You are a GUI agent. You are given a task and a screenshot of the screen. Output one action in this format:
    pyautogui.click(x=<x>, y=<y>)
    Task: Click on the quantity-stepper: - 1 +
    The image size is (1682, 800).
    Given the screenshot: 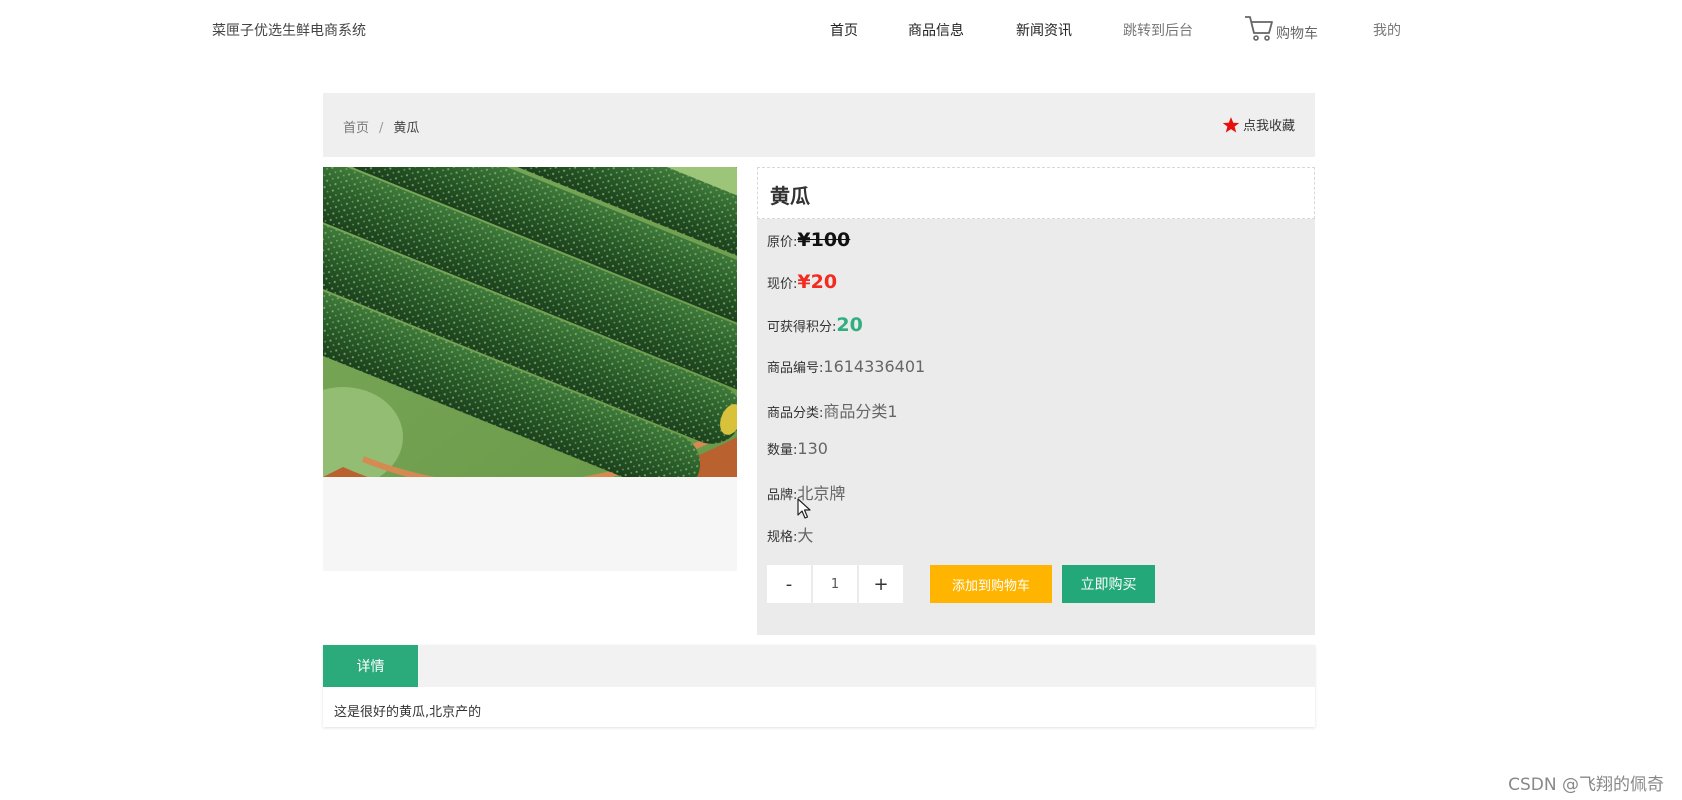 What is the action you would take?
    pyautogui.click(x=835, y=584)
    